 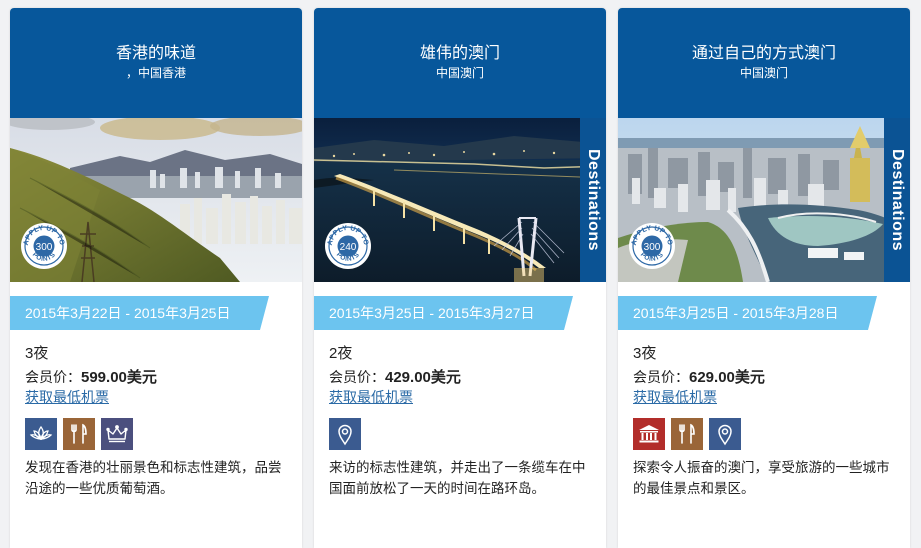 I want to click on price-row: 会员价：629.00美元, so click(x=764, y=377).